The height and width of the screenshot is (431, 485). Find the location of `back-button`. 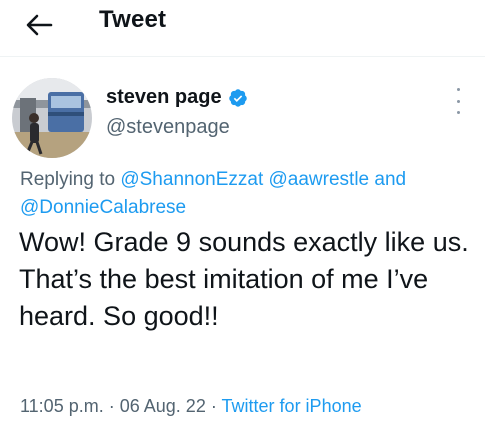

back-button is located at coordinates (39, 25).